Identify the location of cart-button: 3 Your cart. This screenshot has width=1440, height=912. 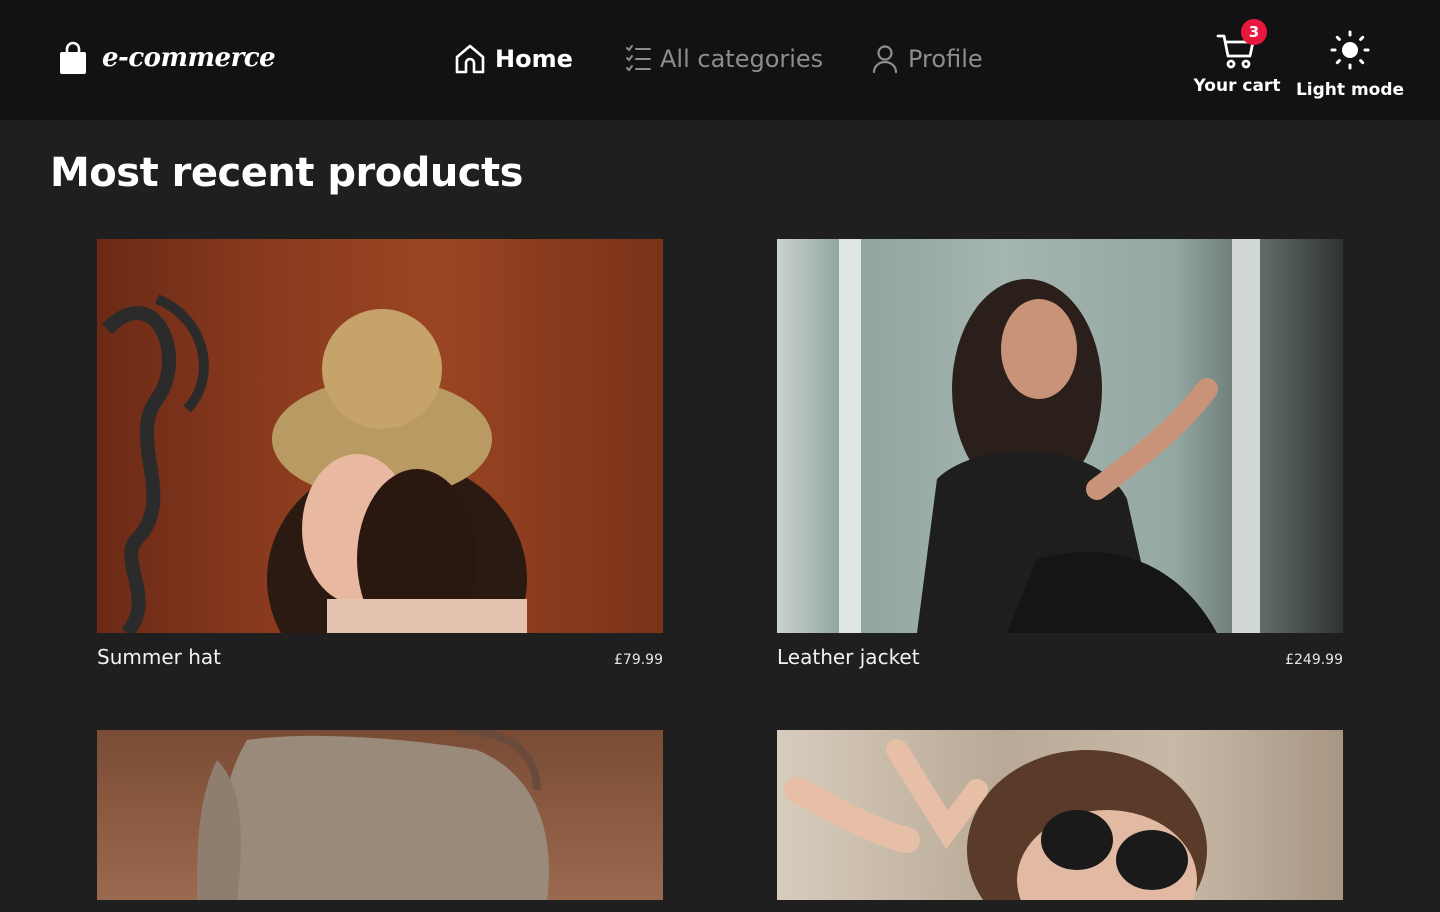
(1237, 57).